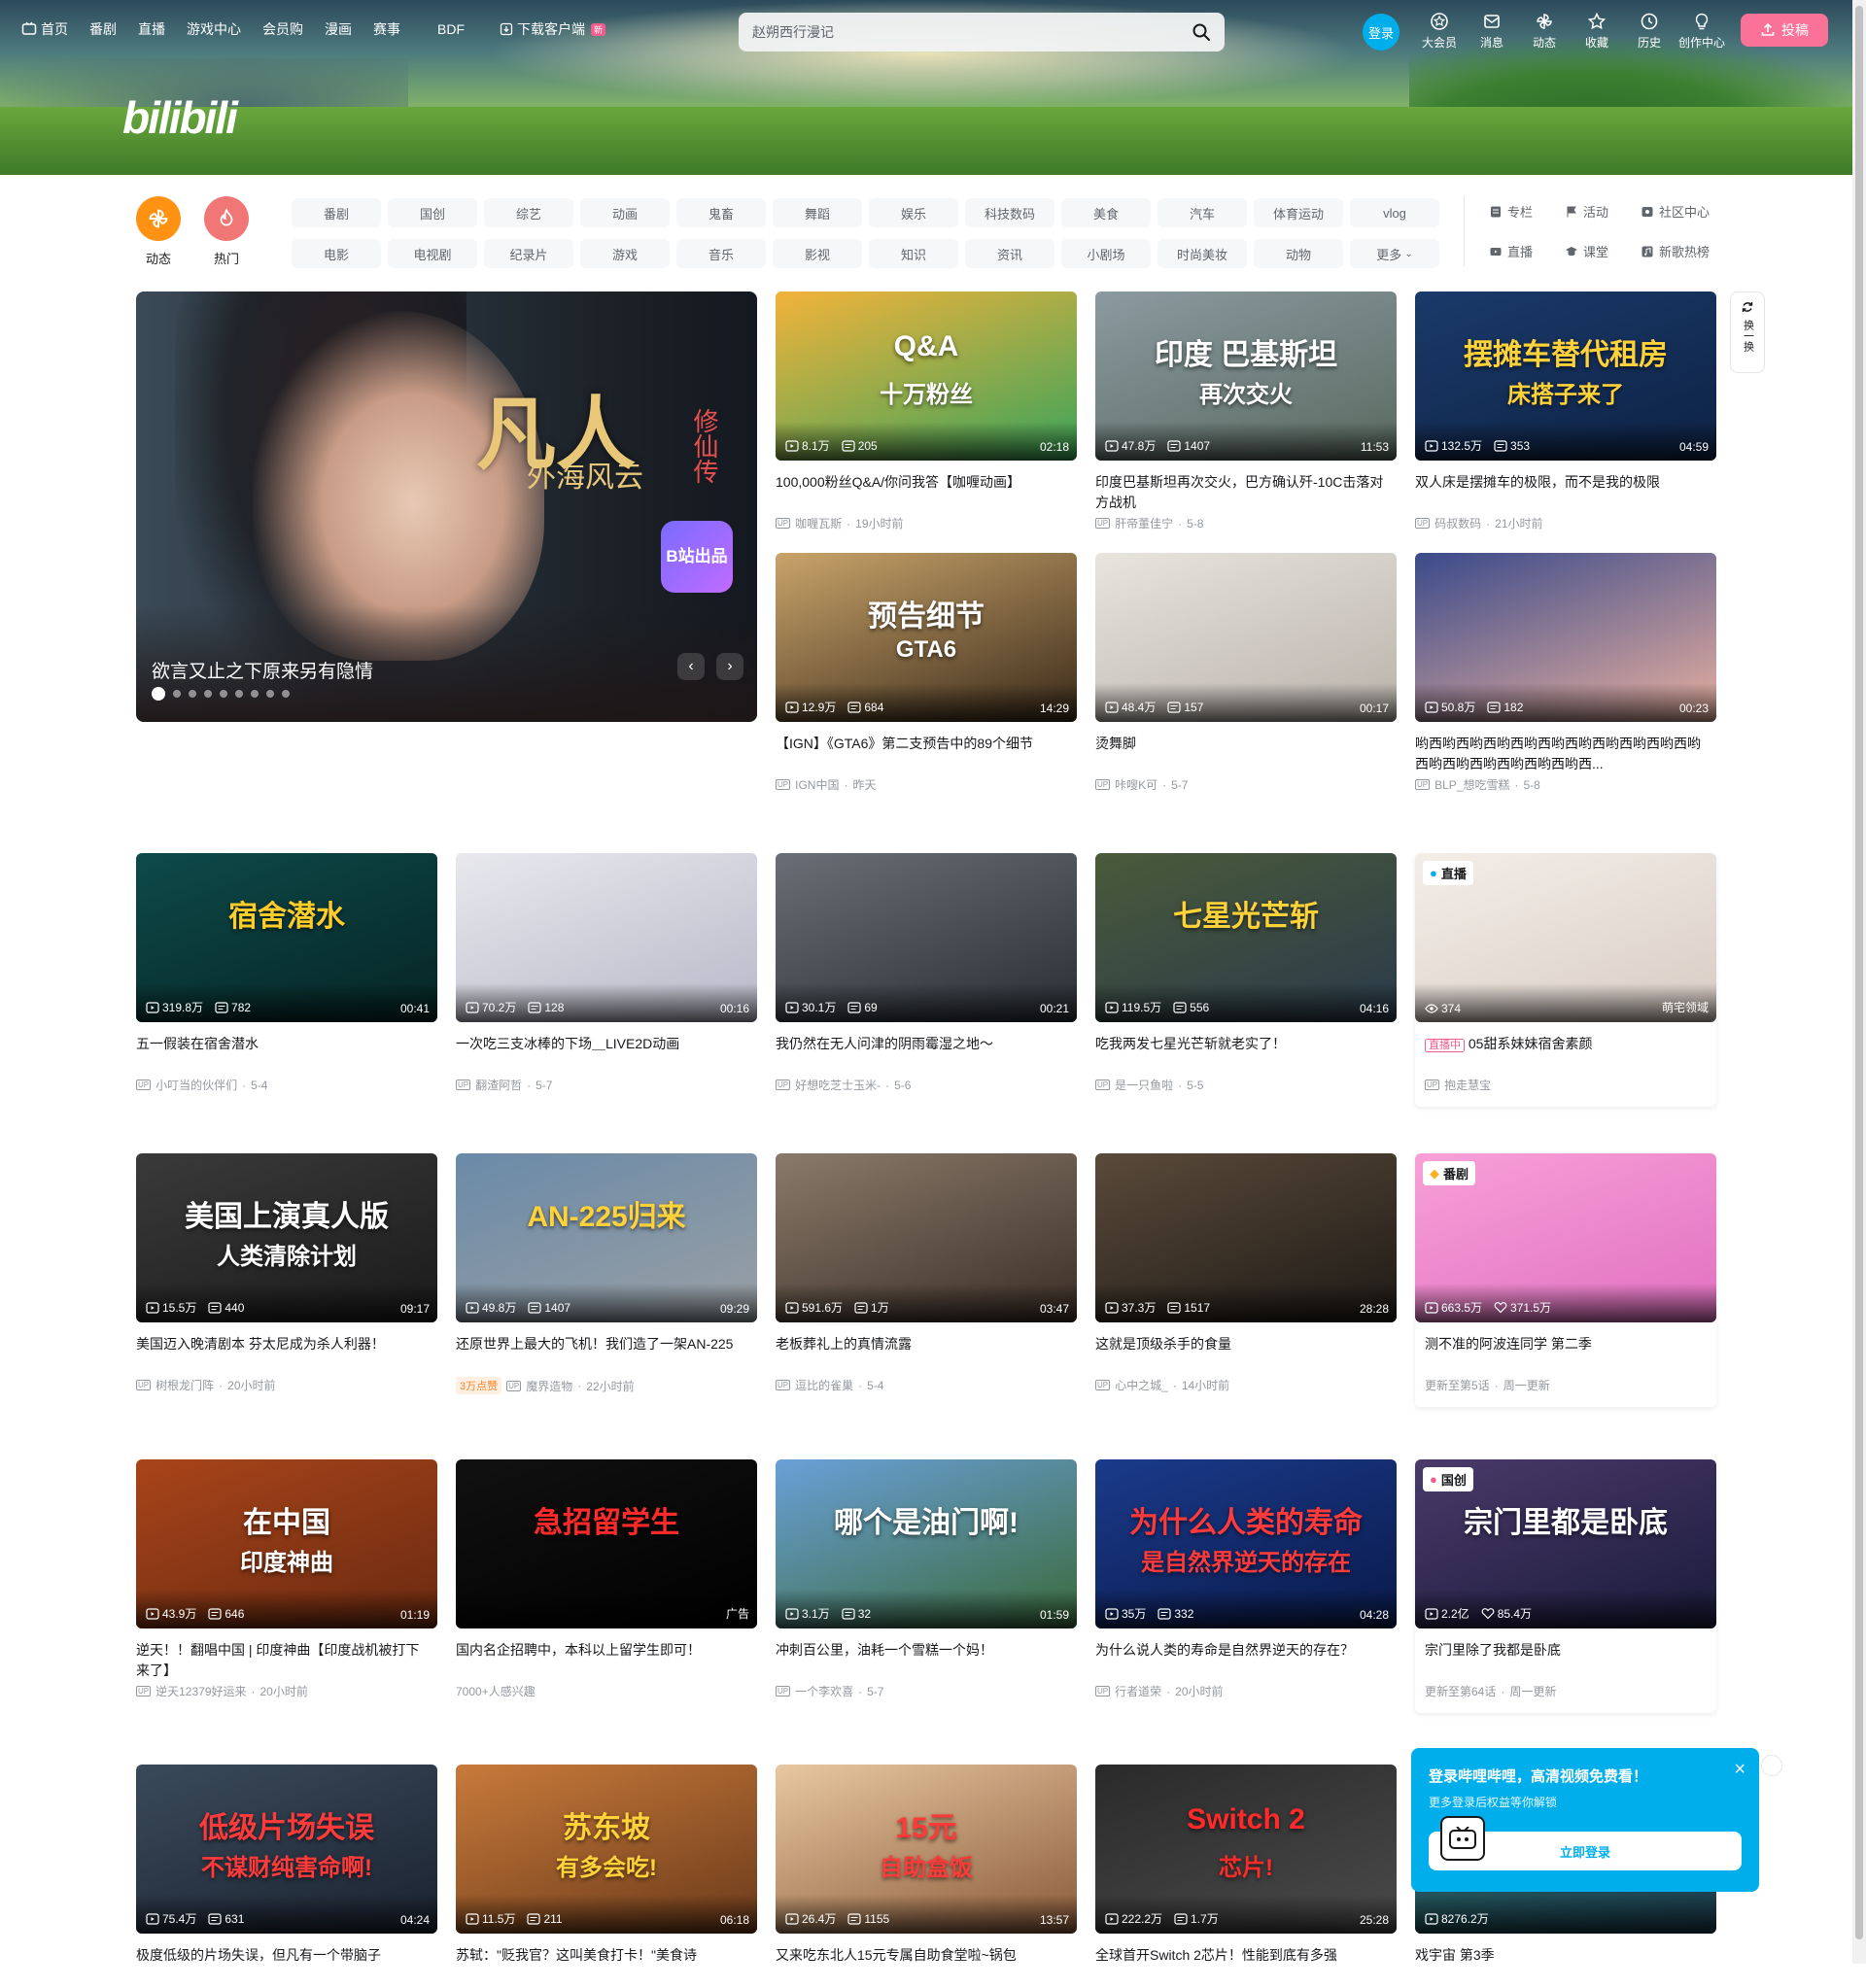 This screenshot has width=1866, height=1988. What do you see at coordinates (1467, 1085) in the screenshot?
I see `uploader-name: 抱走慧宝` at bounding box center [1467, 1085].